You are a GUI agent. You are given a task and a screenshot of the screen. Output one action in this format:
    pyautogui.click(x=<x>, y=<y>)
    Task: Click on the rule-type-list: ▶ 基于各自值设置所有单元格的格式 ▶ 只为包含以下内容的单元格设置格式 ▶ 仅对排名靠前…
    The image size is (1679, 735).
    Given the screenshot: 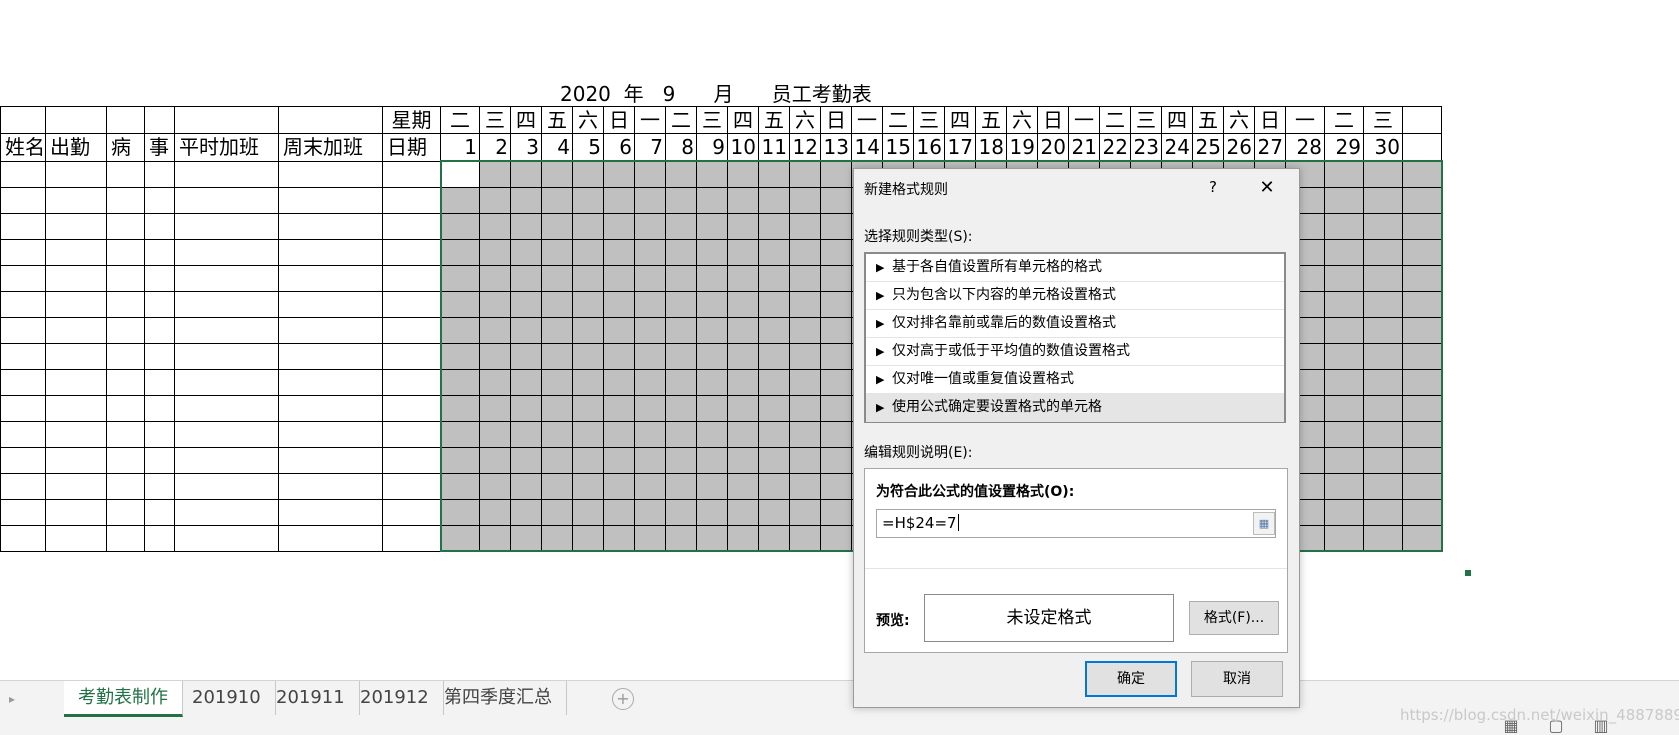 What is the action you would take?
    pyautogui.click(x=1075, y=337)
    